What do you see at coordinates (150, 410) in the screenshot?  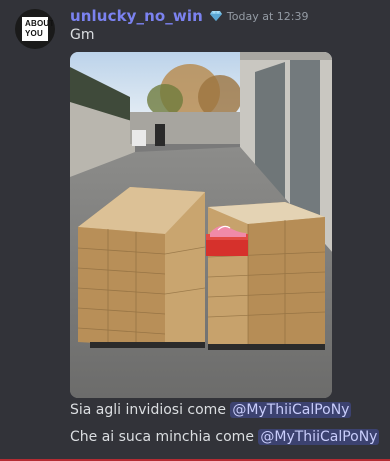 I see `message-text: Sia agli invidiosi come` at bounding box center [150, 410].